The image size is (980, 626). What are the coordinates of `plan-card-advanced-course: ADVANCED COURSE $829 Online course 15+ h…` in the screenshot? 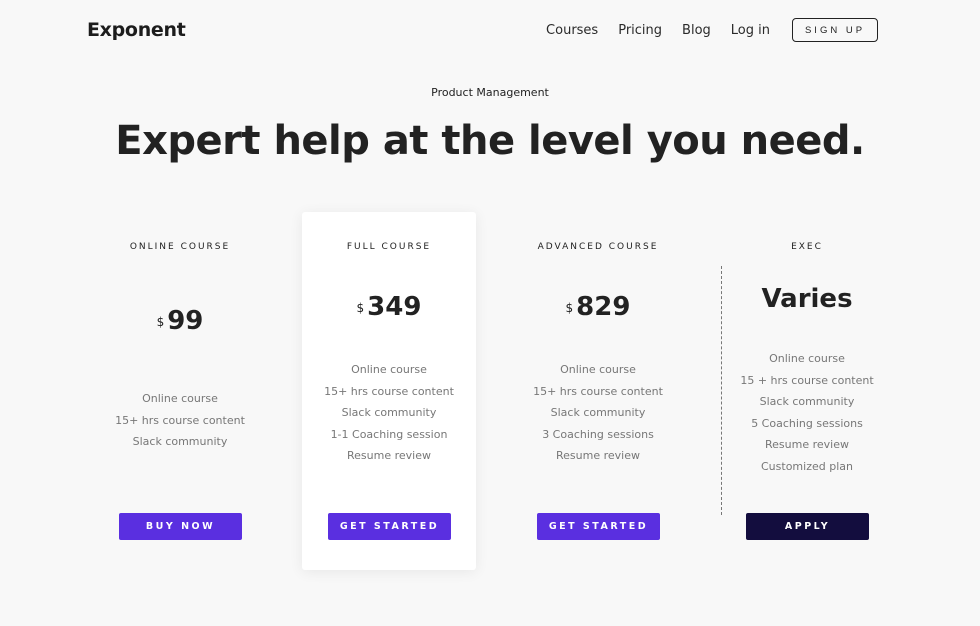 It's located at (598, 391).